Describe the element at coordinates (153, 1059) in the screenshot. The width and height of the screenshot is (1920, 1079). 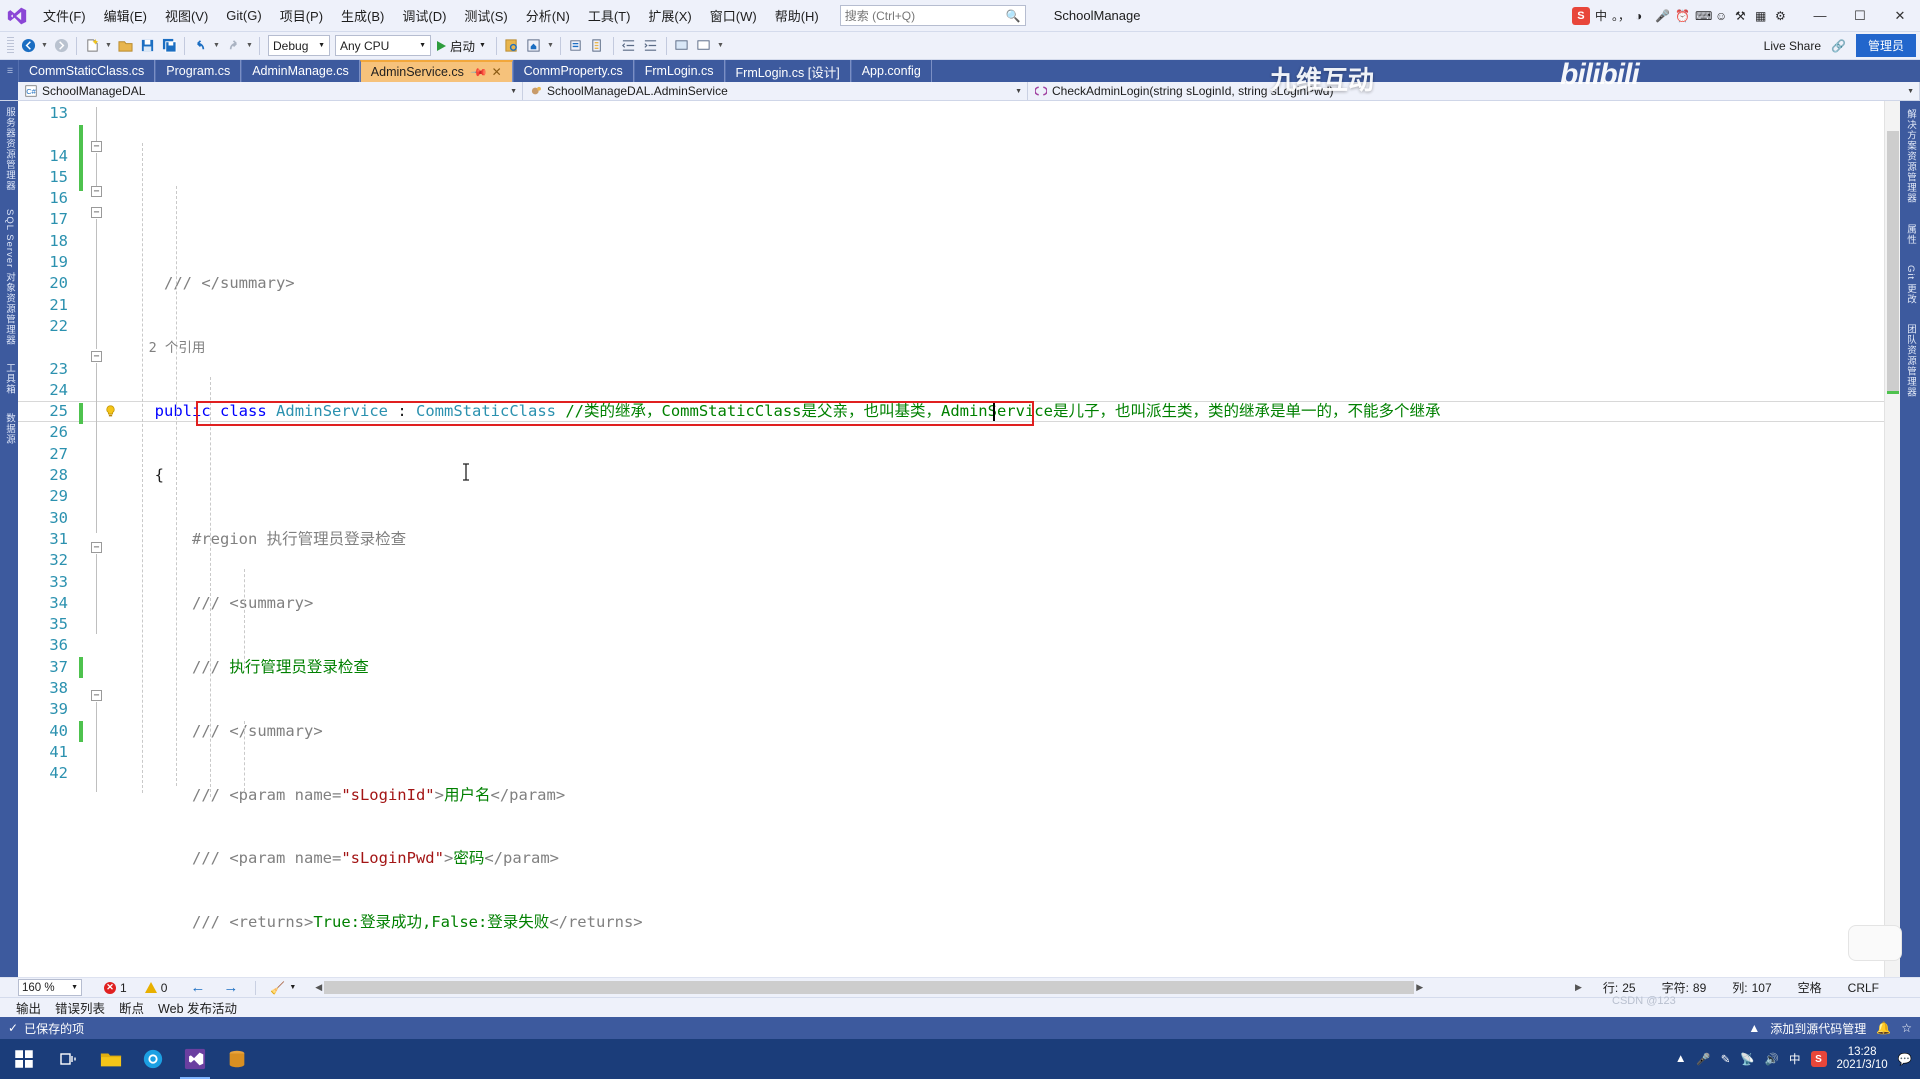
I see `browser-button` at that location.